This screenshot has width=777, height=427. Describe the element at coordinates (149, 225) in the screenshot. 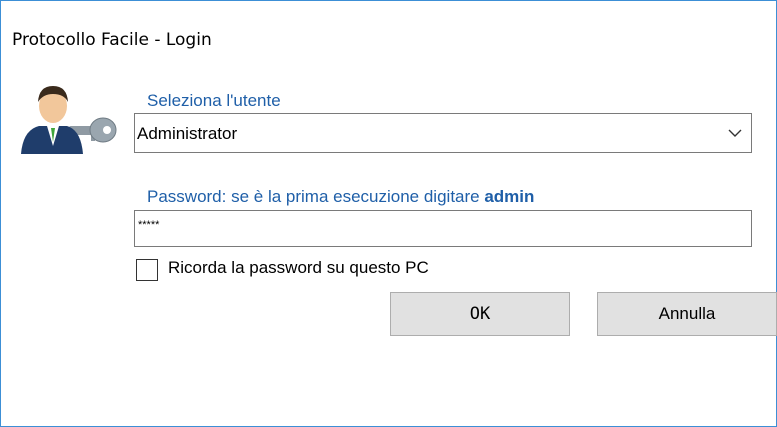

I see `password-masked-value: *****` at that location.